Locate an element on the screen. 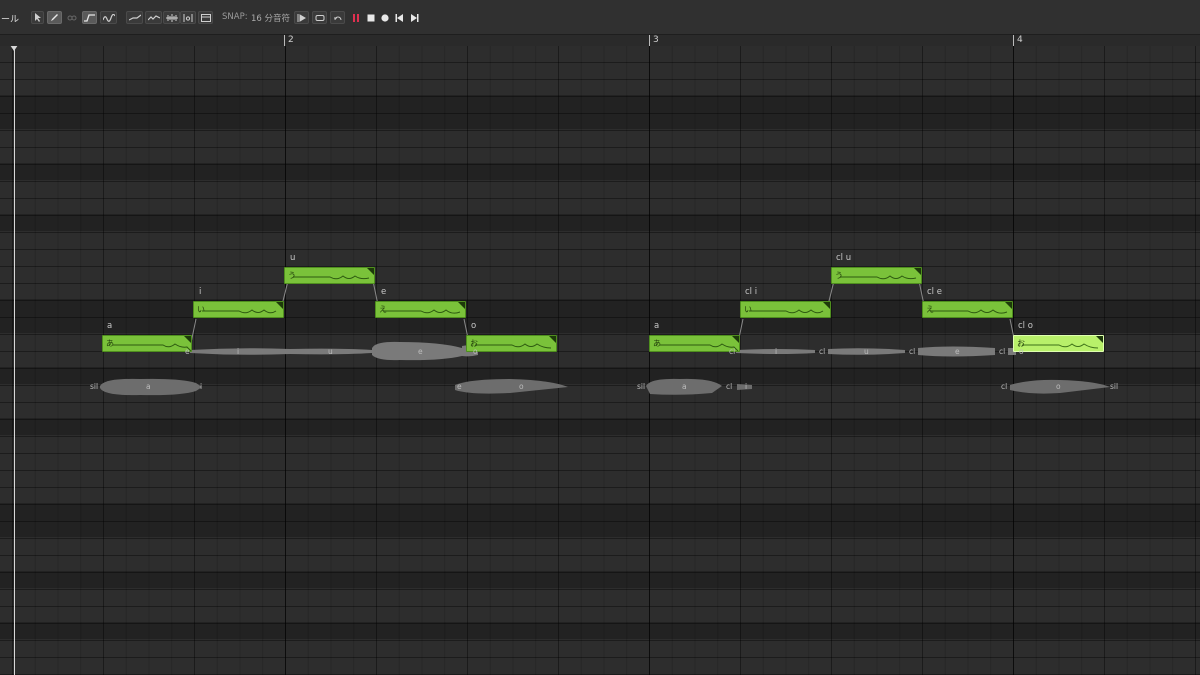 Image resolution: width=1200 pixels, height=675 pixels. note-block-selected: お is located at coordinates (1058, 343).